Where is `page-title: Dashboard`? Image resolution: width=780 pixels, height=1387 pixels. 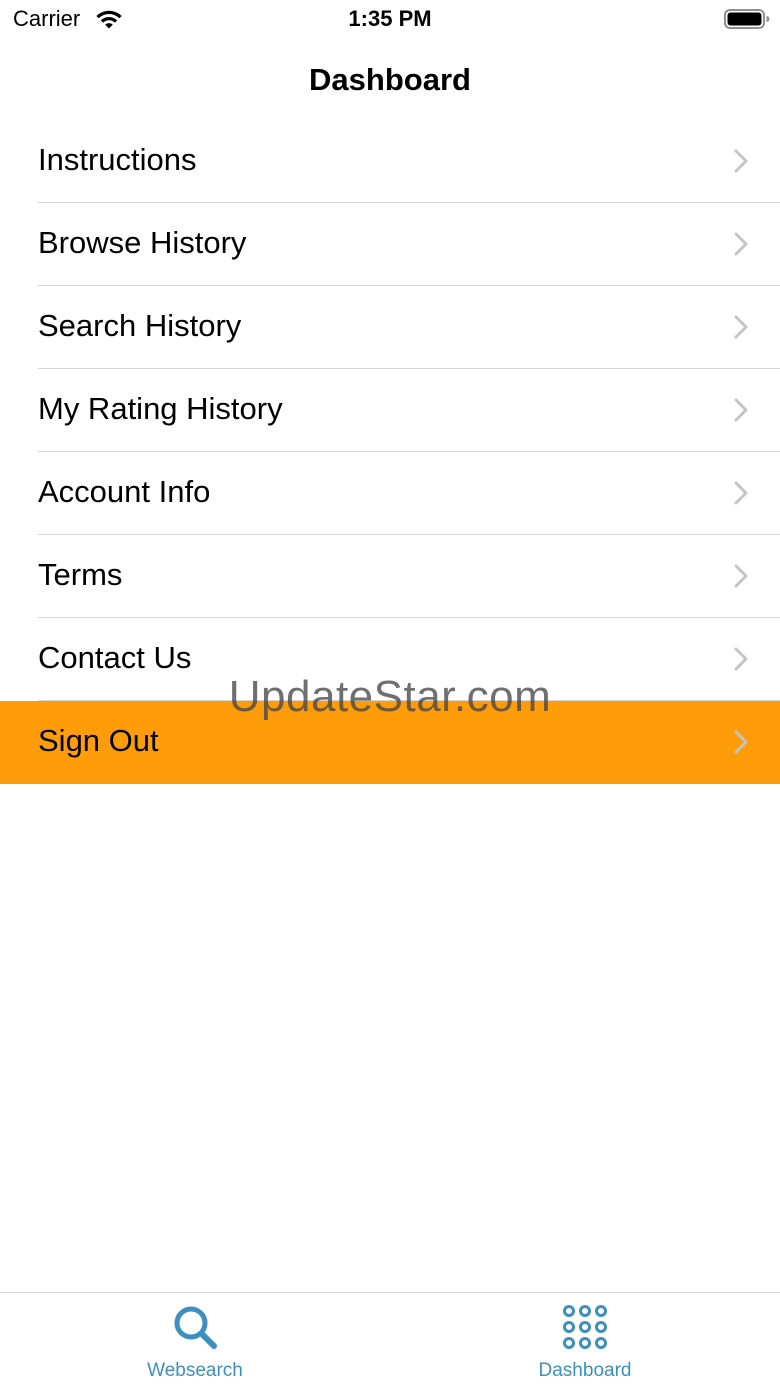 page-title: Dashboard is located at coordinates (390, 79).